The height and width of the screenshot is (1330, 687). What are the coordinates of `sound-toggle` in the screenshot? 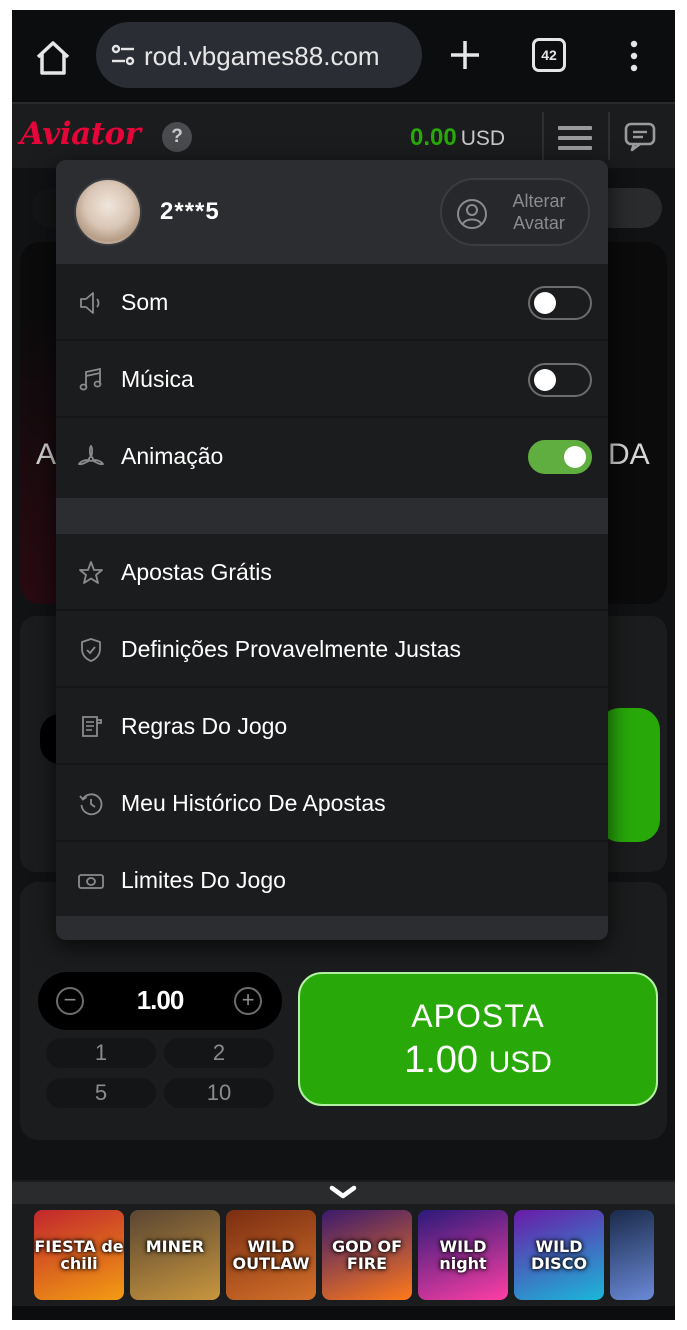 It's located at (560, 303).